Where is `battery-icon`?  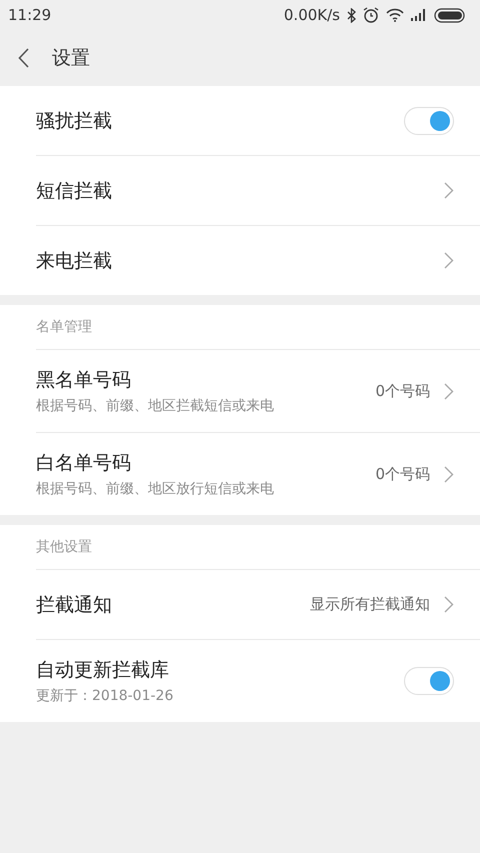
battery-icon is located at coordinates (450, 15).